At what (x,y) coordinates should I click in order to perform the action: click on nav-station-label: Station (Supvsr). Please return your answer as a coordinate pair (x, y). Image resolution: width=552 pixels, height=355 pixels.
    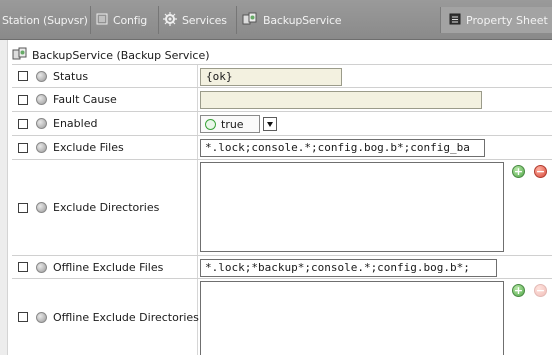
    Looking at the image, I should click on (45, 20).